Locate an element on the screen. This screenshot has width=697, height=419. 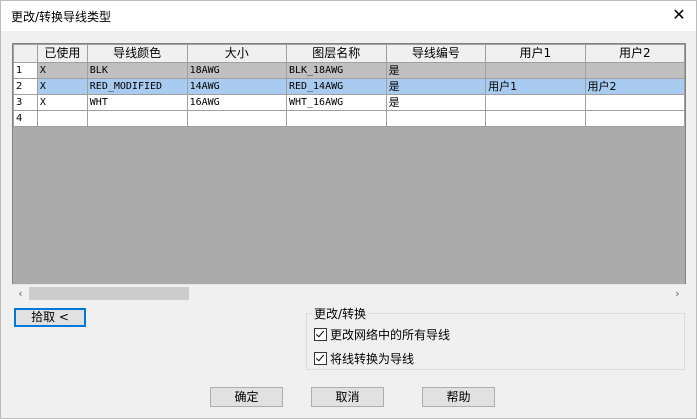
help-button: 帮助 is located at coordinates (458, 397).